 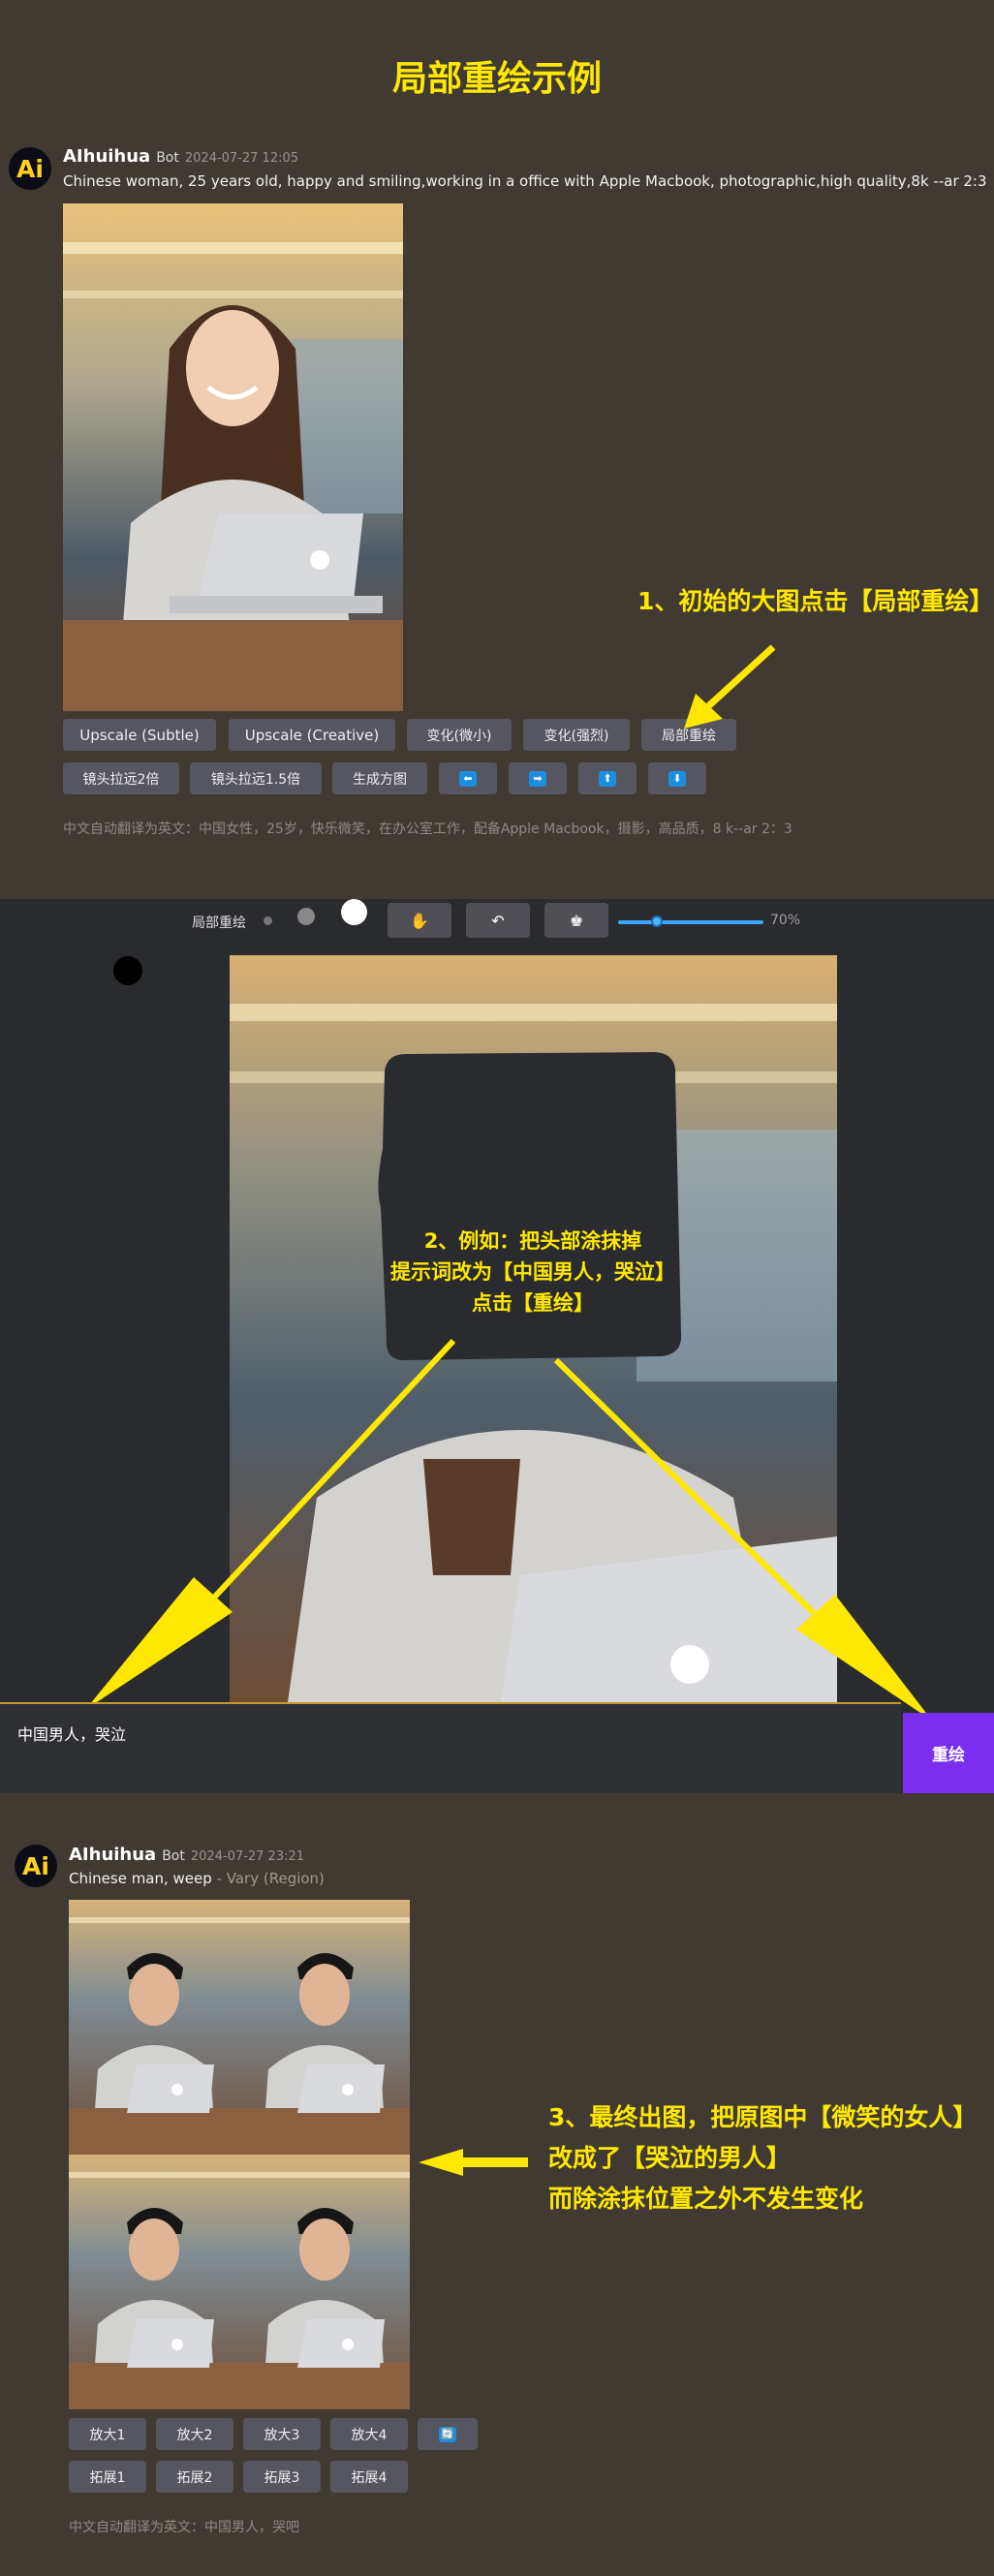 I want to click on prompt-text-2: Chinese man, weep, so click(x=140, y=1878).